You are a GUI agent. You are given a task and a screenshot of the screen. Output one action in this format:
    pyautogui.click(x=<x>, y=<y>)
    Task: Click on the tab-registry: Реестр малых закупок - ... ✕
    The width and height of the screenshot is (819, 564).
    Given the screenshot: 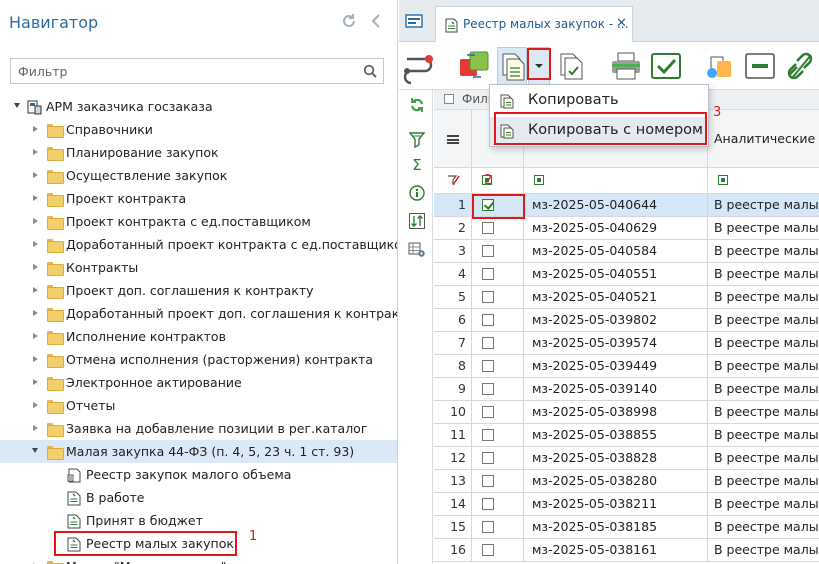 What is the action you would take?
    pyautogui.click(x=534, y=24)
    